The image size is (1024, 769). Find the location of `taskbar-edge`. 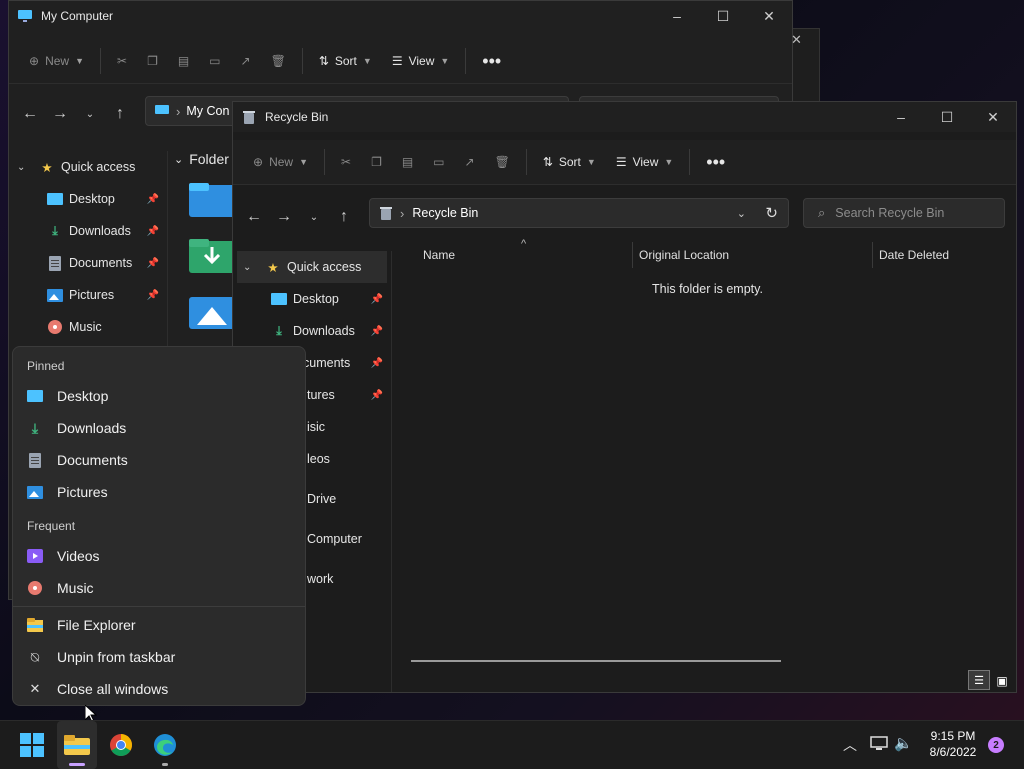

taskbar-edge is located at coordinates (165, 745).